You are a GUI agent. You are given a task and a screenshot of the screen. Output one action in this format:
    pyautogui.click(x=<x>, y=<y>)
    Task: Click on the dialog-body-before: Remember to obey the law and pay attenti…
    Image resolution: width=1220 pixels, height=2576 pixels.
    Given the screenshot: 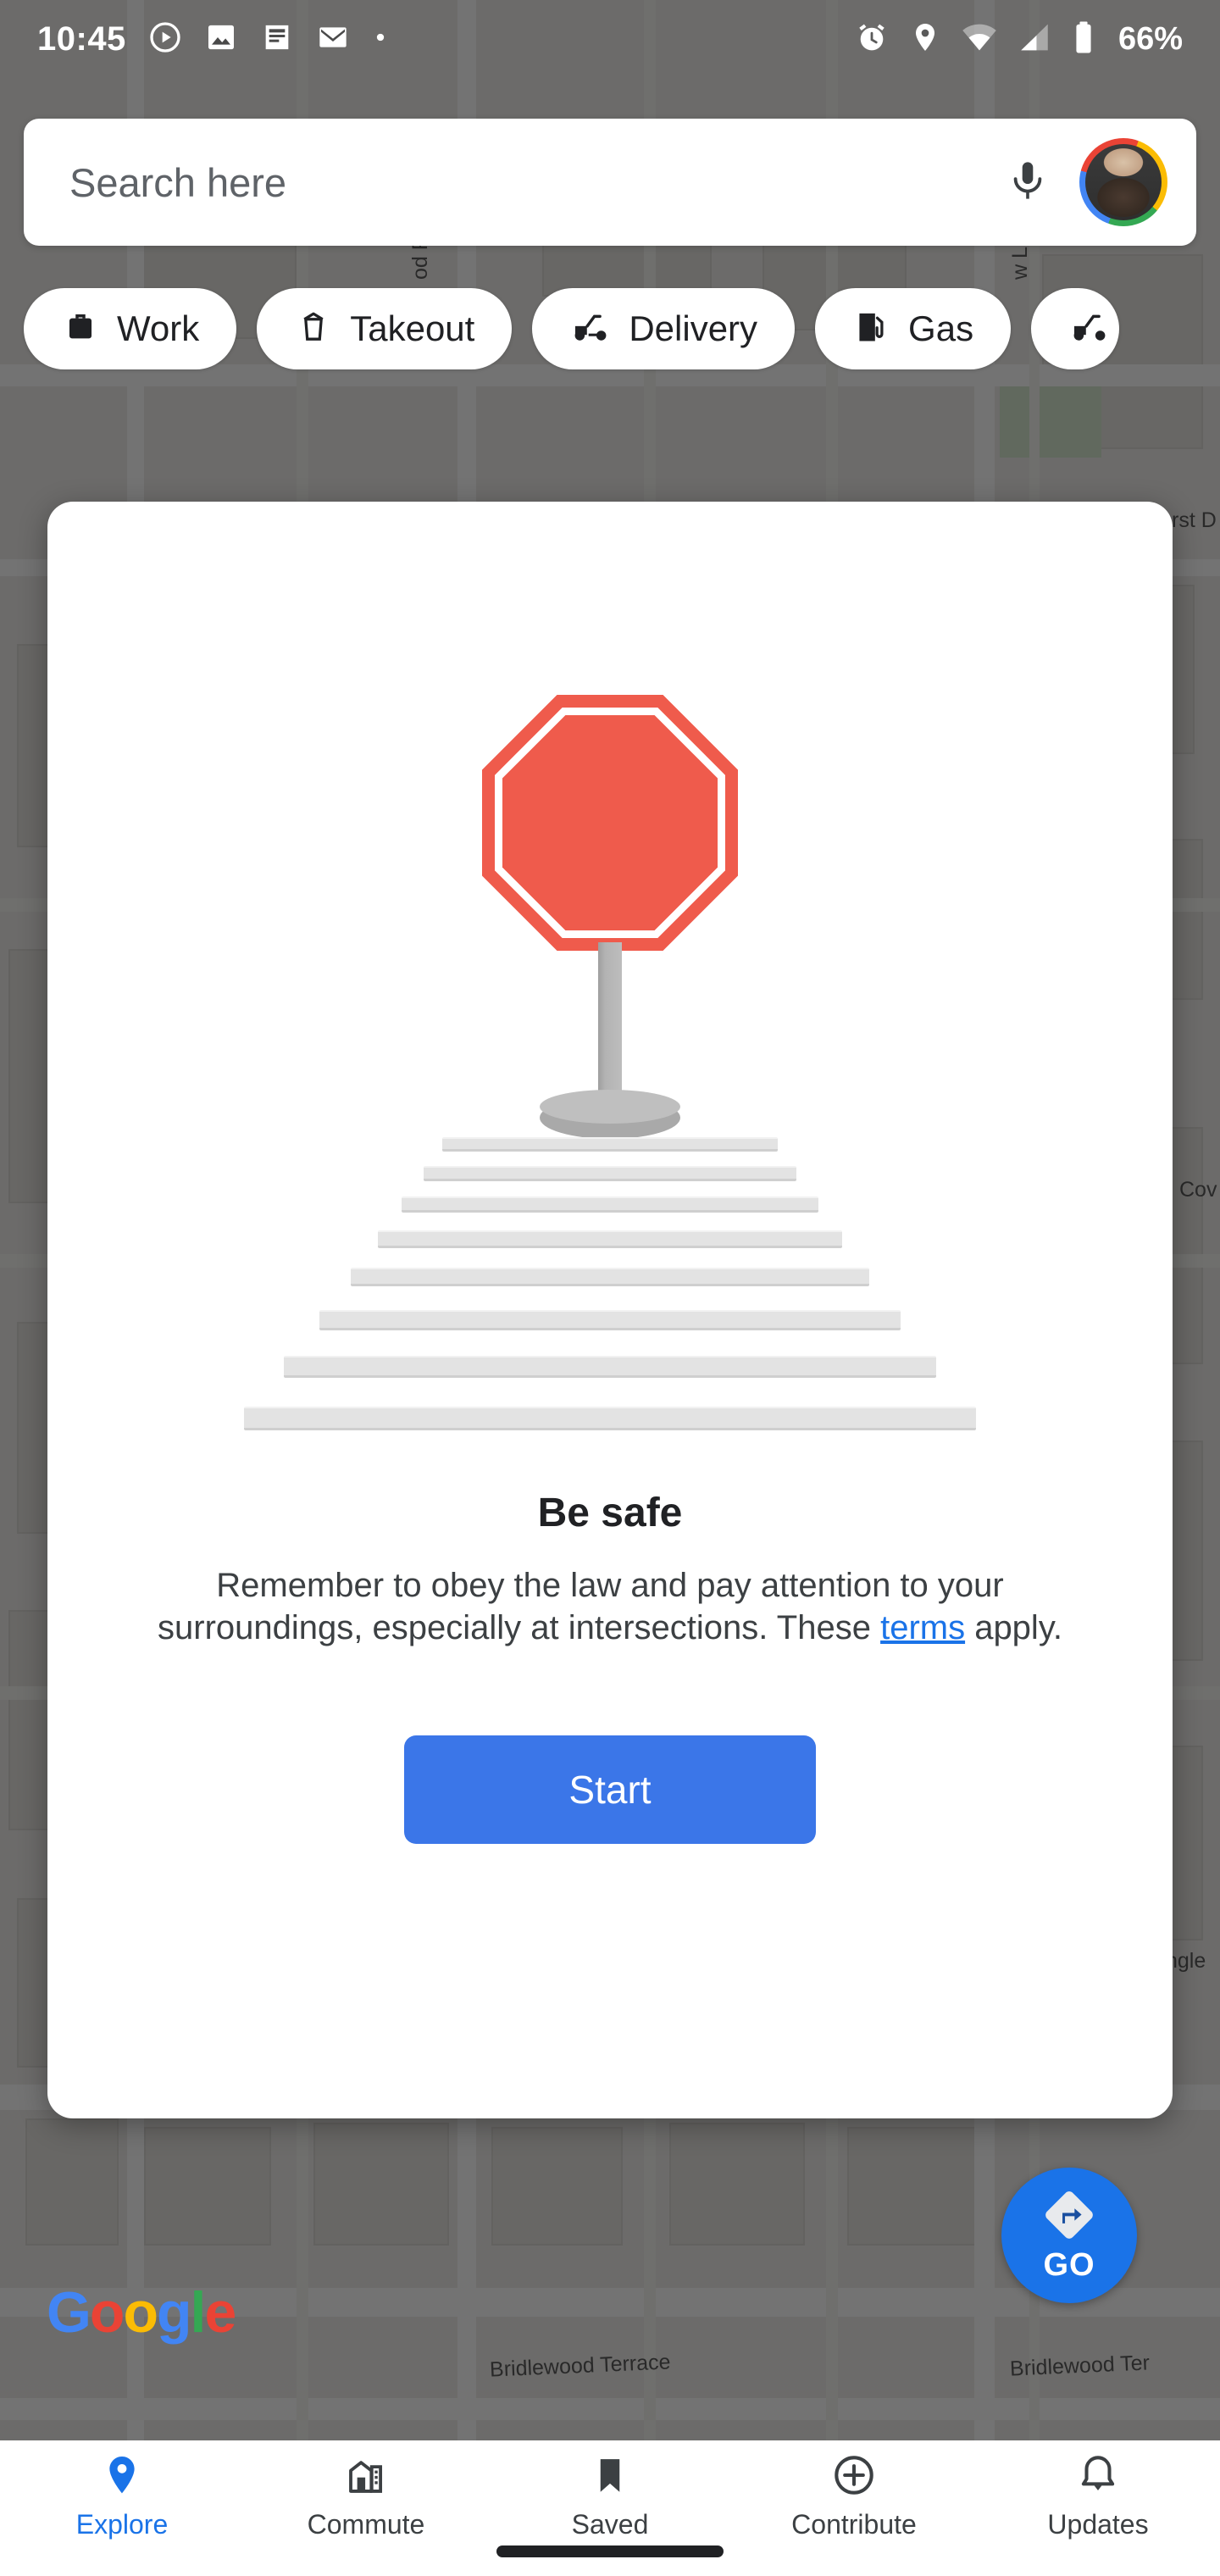 What is the action you would take?
    pyautogui.click(x=581, y=1606)
    